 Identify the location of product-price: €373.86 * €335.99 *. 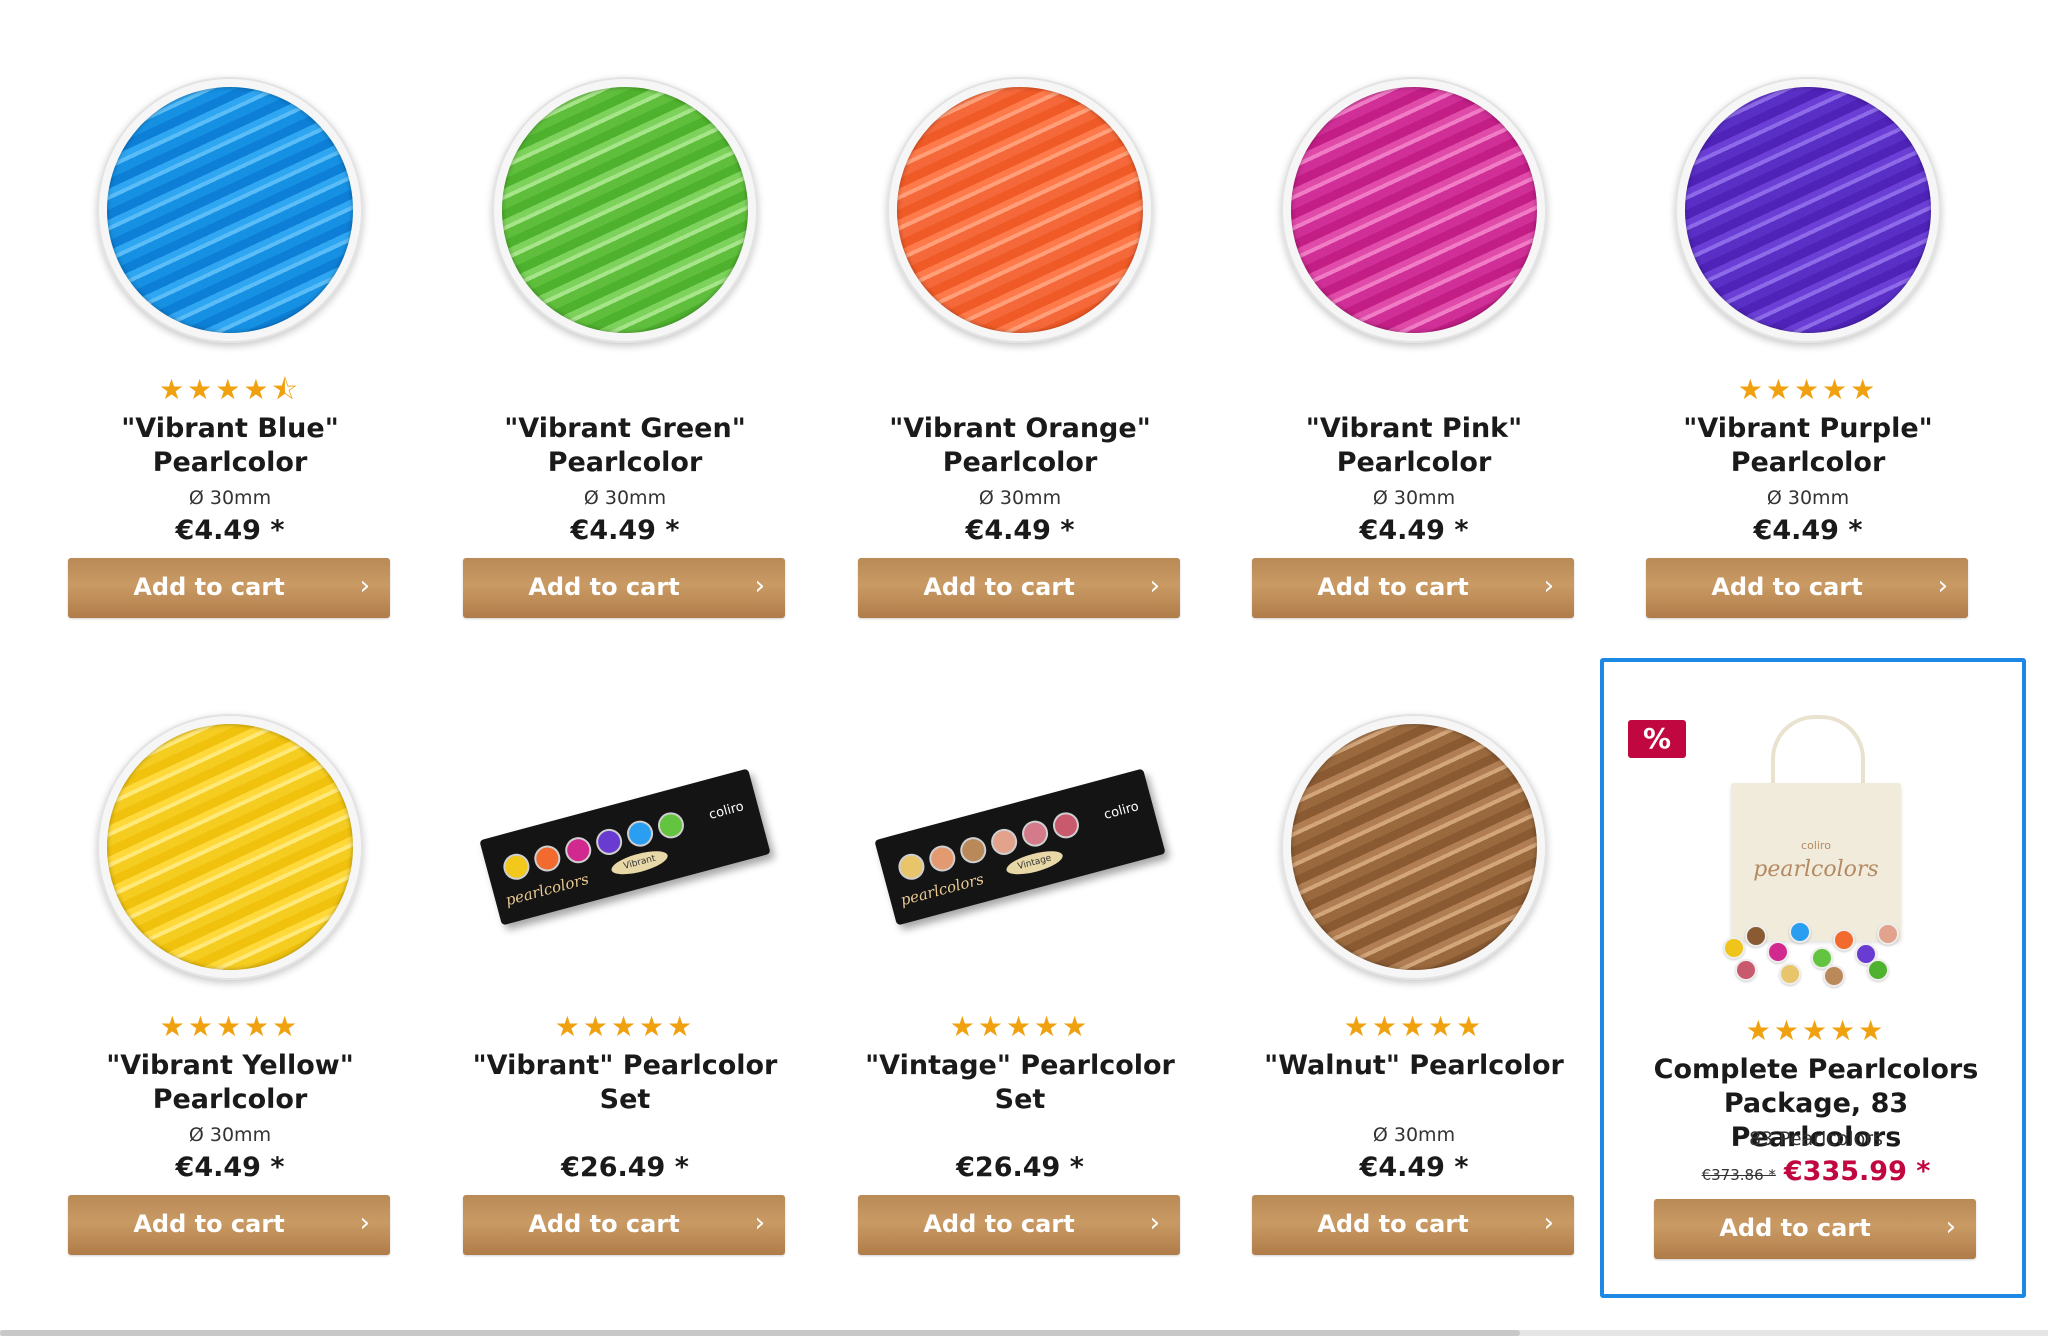
(1816, 1173).